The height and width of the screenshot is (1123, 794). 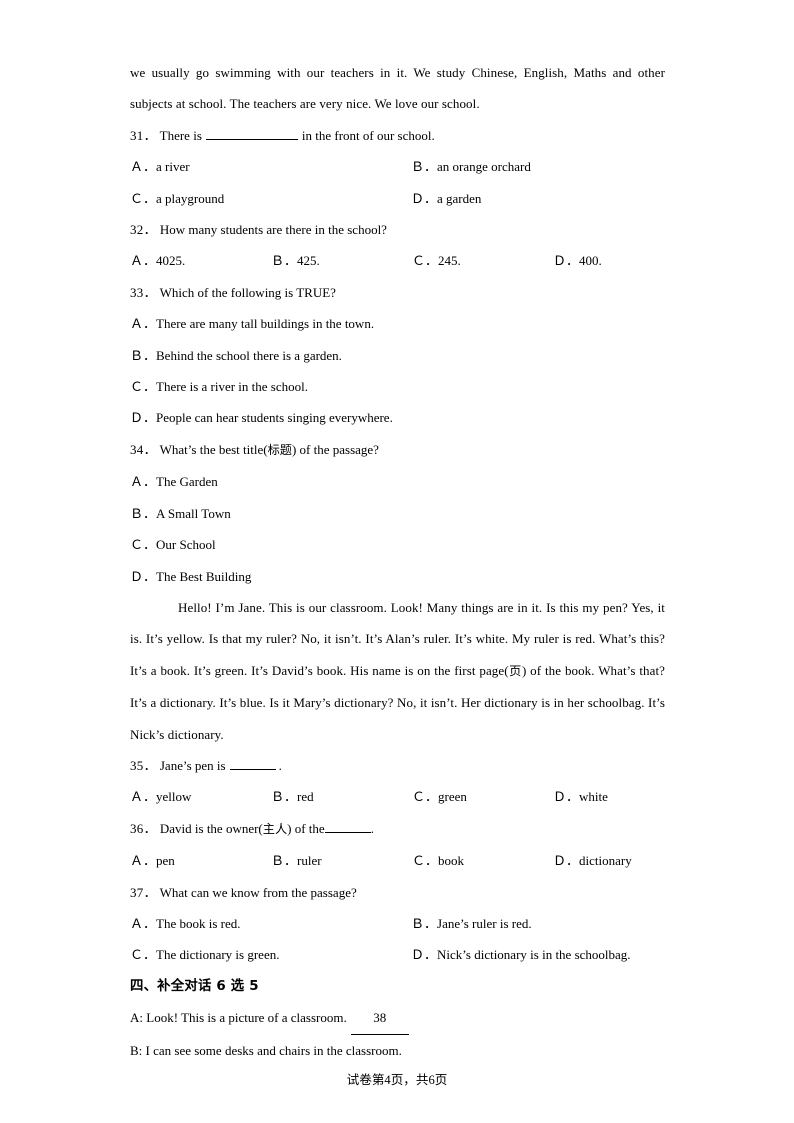 What do you see at coordinates (137, 828) in the screenshot?
I see `question-number-36: 36` at bounding box center [137, 828].